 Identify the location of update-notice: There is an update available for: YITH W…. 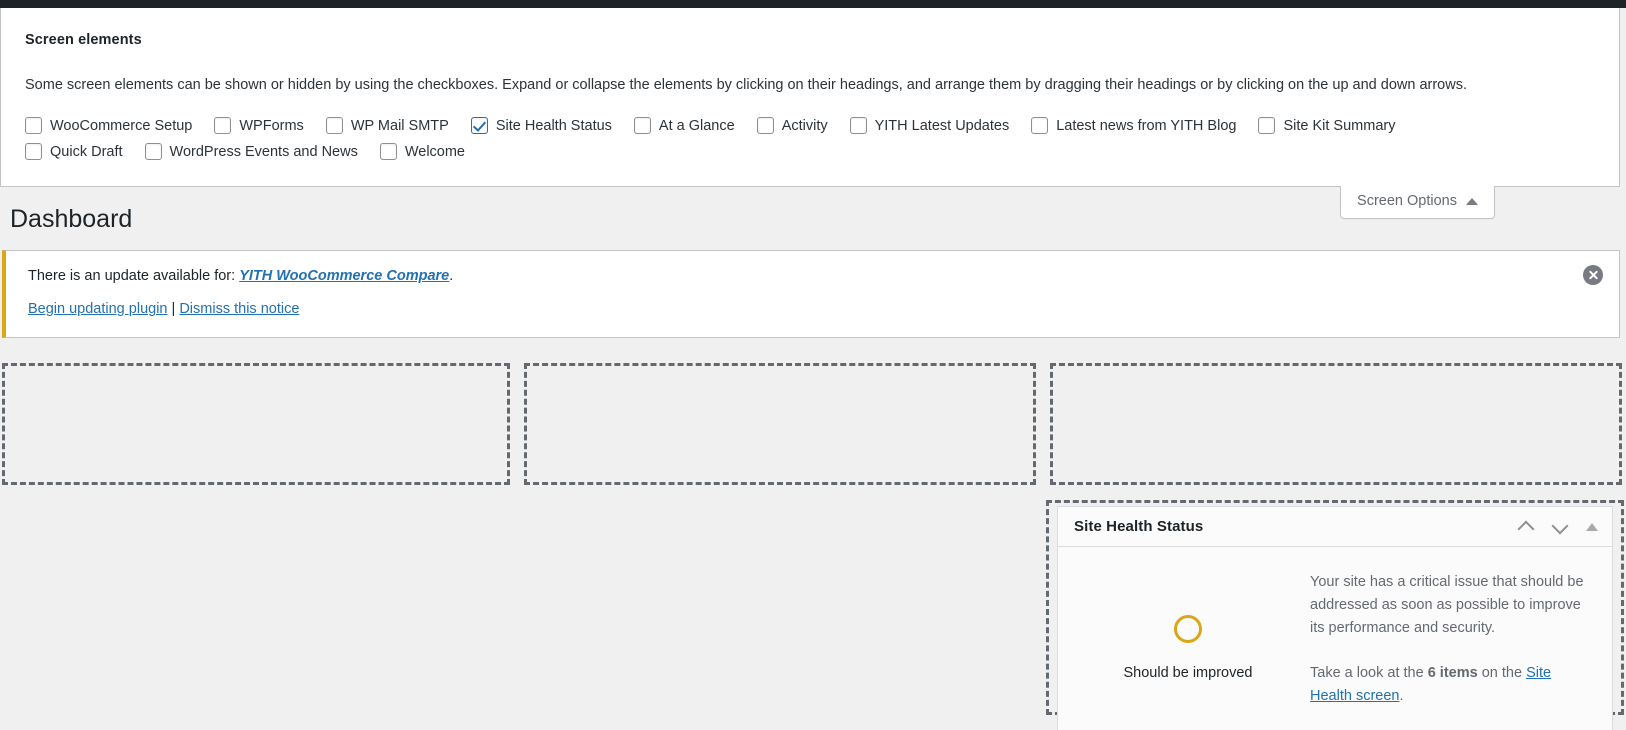
(811, 293).